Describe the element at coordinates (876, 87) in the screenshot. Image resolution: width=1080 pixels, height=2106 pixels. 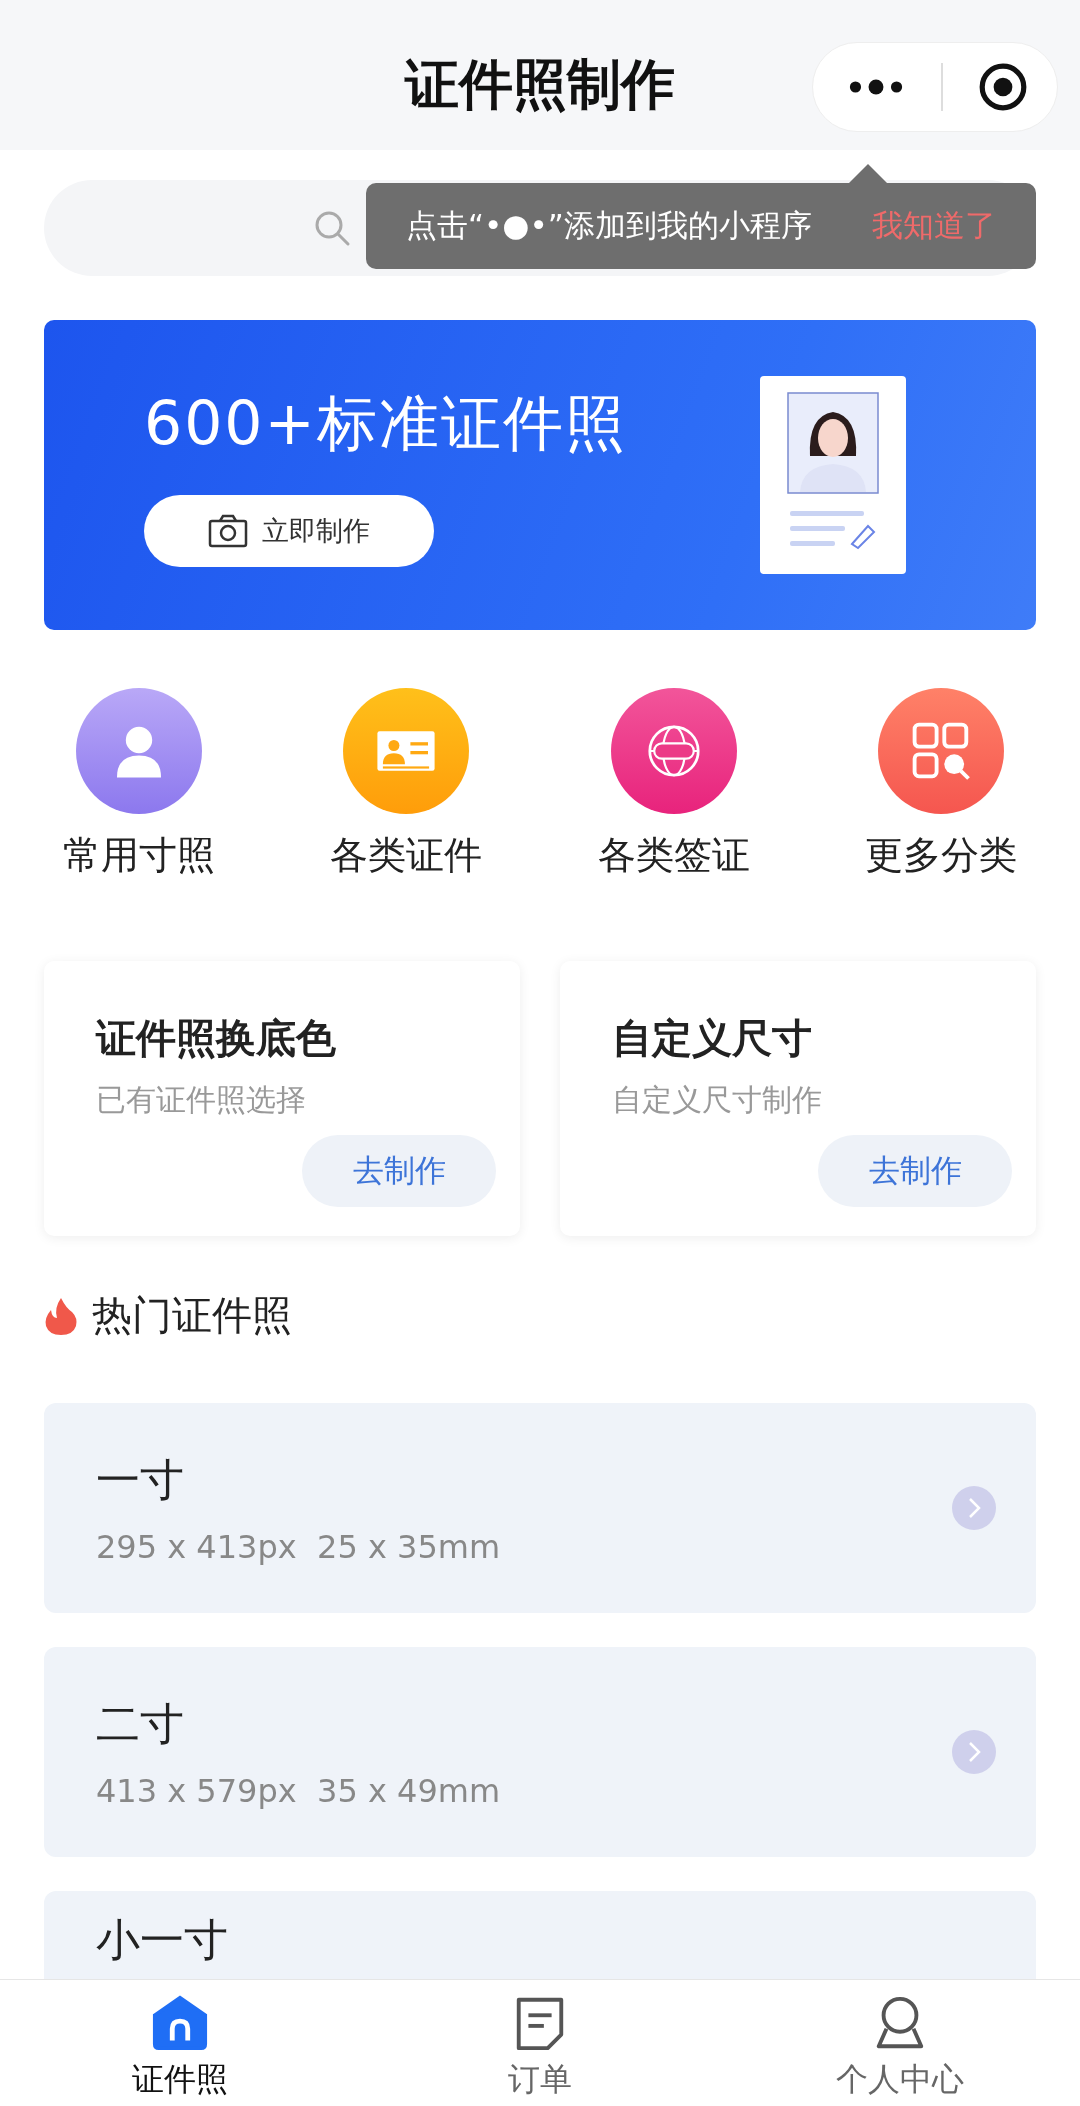
I see `more-icon` at that location.